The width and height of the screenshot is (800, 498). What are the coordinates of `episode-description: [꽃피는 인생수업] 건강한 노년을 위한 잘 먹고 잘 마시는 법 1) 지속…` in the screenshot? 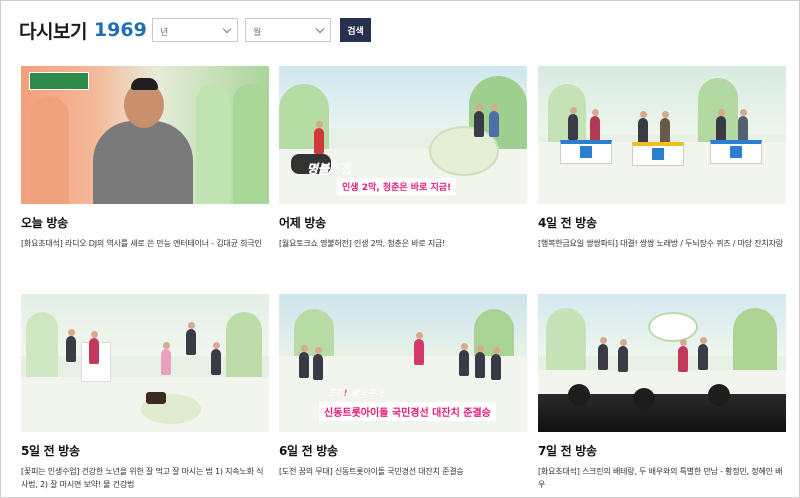 It's located at (145, 478).